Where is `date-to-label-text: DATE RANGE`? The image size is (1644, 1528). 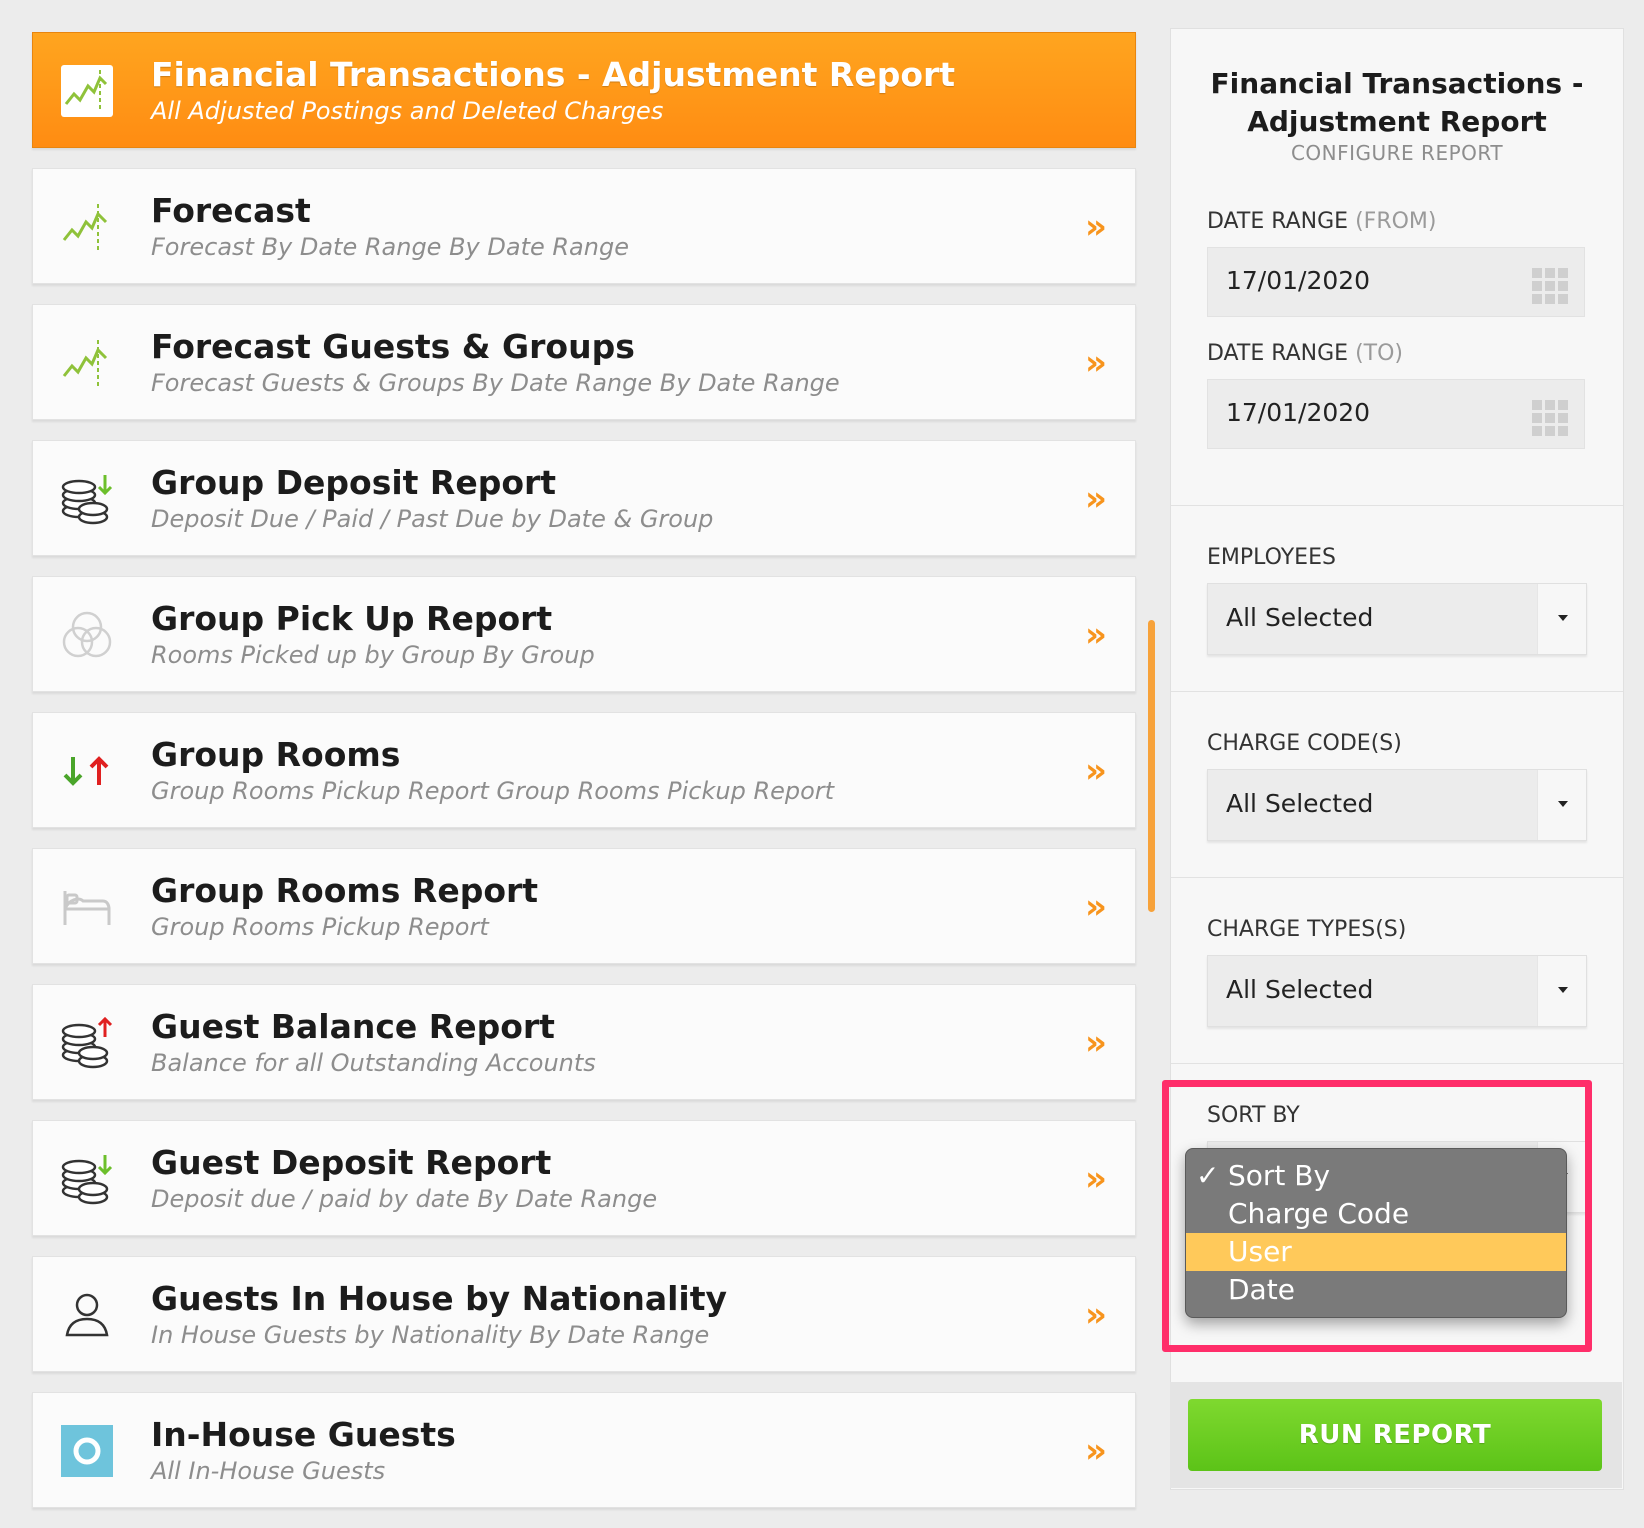
date-to-label-text: DATE RANGE is located at coordinates (1278, 353).